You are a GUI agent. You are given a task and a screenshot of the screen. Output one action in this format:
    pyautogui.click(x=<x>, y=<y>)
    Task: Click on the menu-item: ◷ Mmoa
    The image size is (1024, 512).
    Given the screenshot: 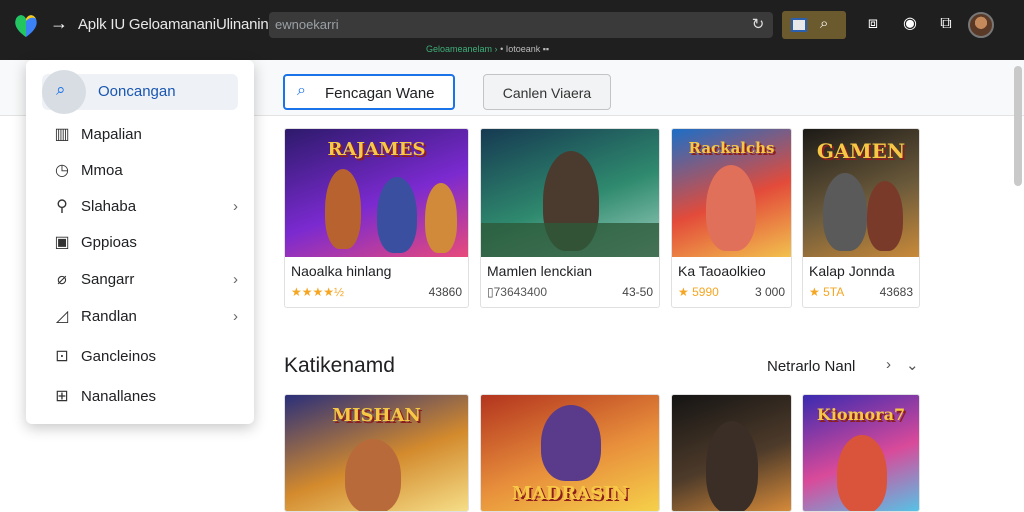 What is the action you would take?
    pyautogui.click(x=140, y=171)
    